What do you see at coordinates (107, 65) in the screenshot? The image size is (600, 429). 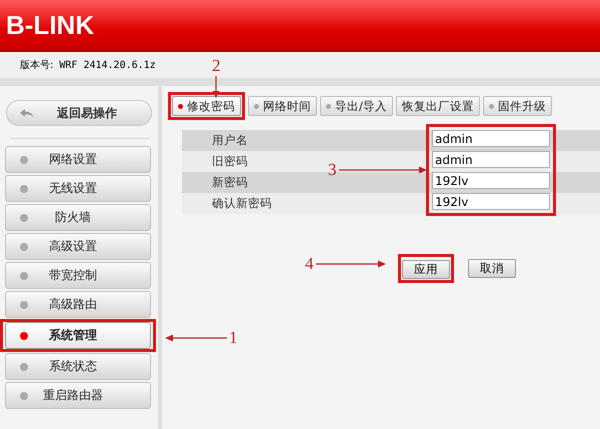 I see `version-value: WRF 2414.20.6.1z` at bounding box center [107, 65].